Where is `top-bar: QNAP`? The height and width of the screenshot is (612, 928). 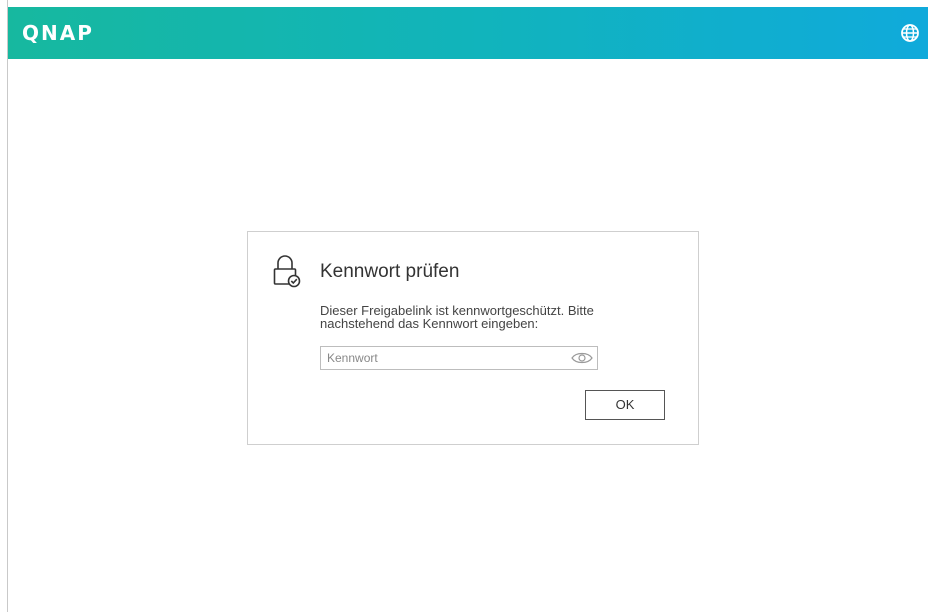
top-bar: QNAP is located at coordinates (468, 33).